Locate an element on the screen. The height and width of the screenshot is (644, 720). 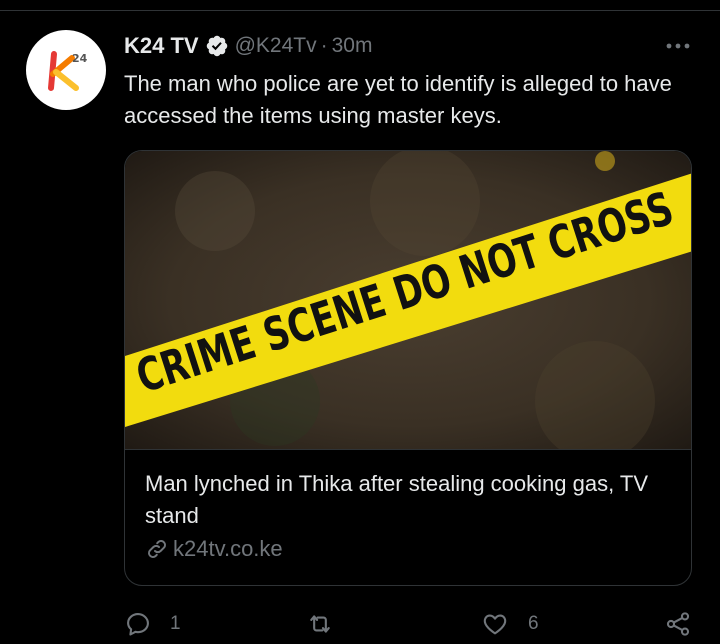
tweet-actions: 1 6 is located at coordinates (360, 624).